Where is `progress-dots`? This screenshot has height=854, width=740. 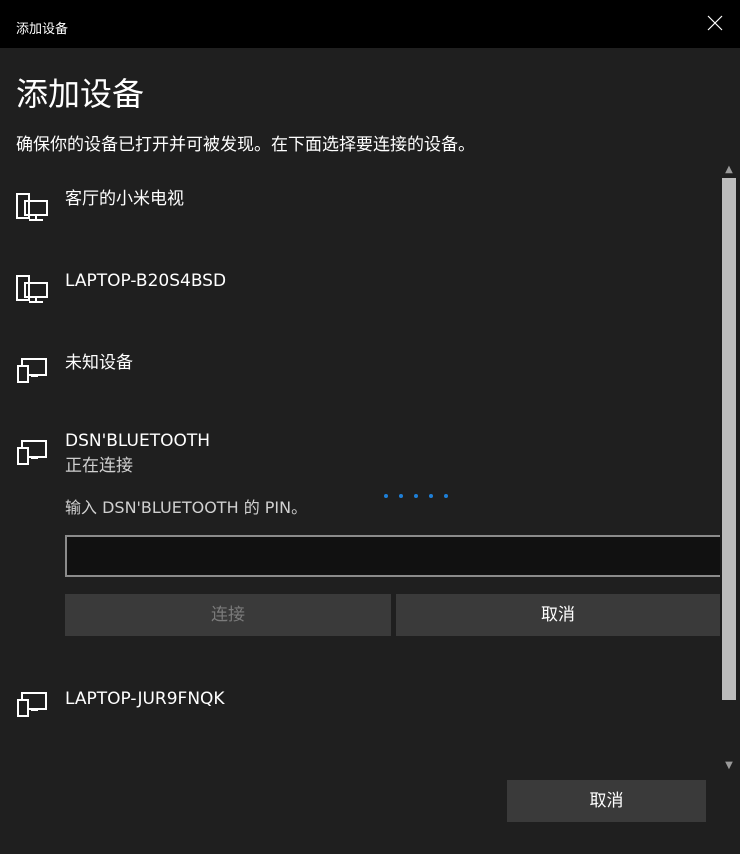
progress-dots is located at coordinates (419, 492).